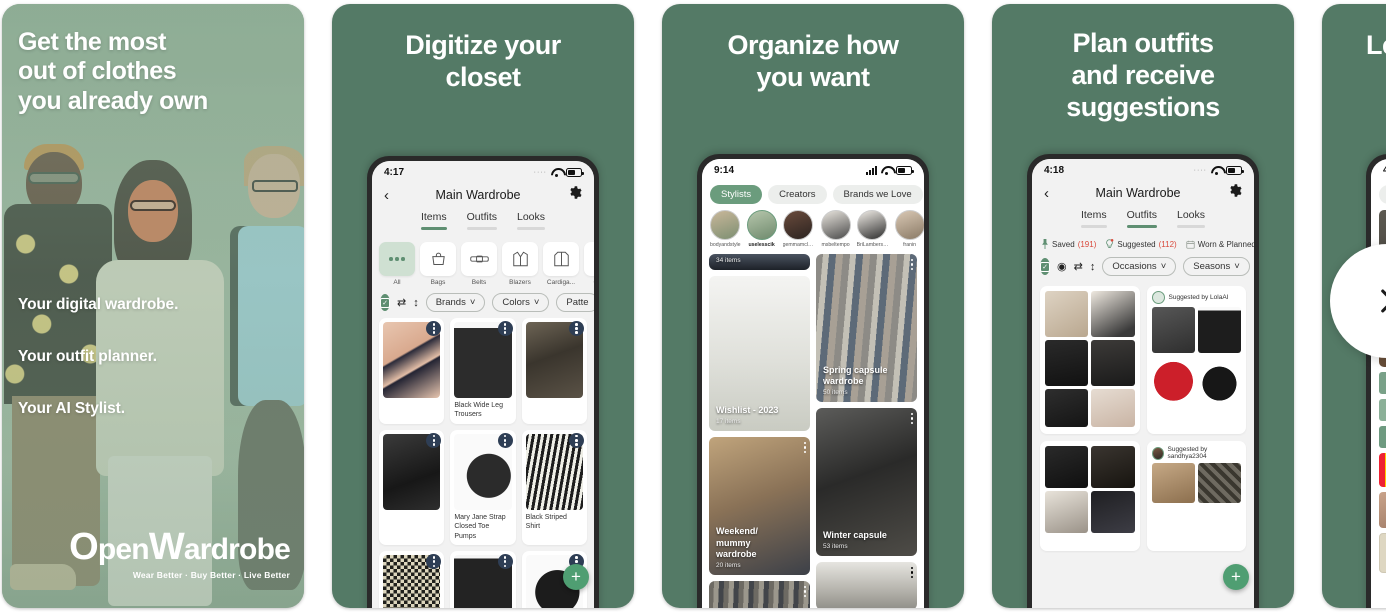  Describe the element at coordinates (872, 229) in the screenshot. I see `avatar-brilamberson: BriLamberson` at that location.